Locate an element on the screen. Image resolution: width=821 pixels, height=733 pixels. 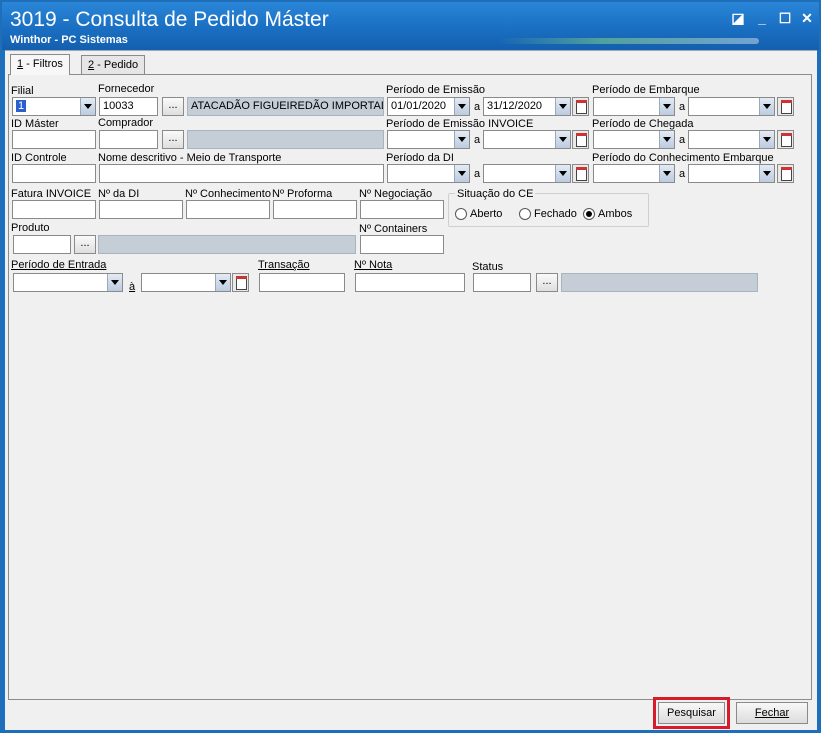
comprador-code-input is located at coordinates (128, 139).